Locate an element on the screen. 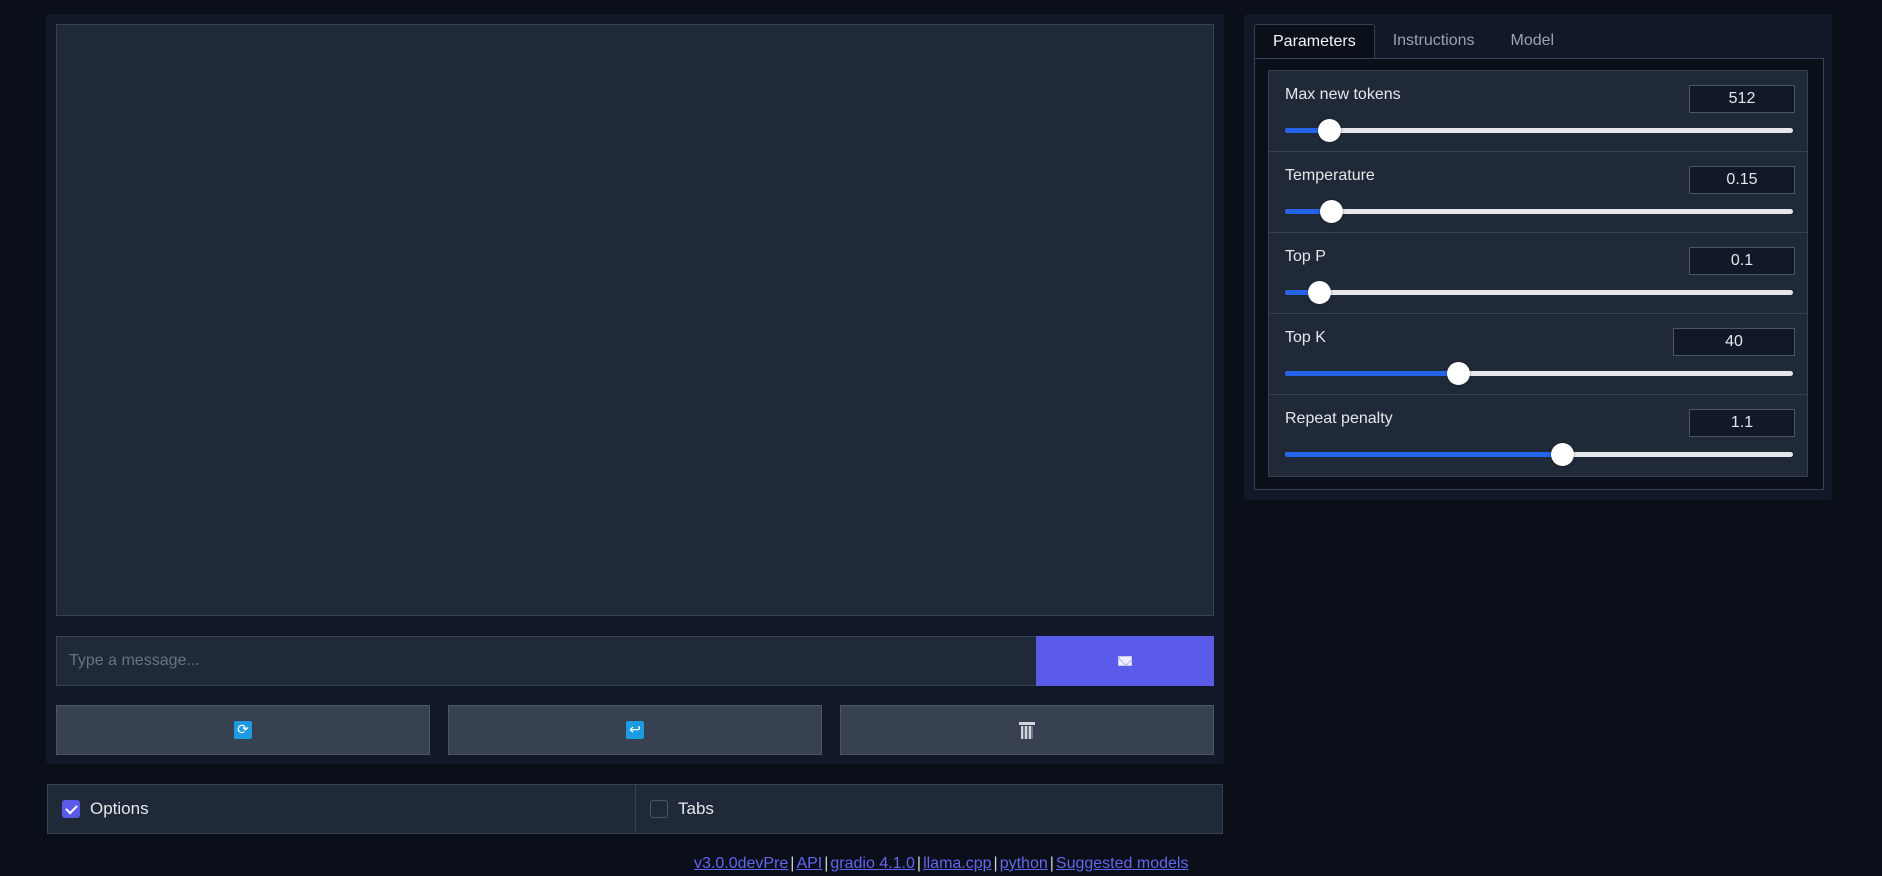 The height and width of the screenshot is (876, 1882). undo-button: ↩ is located at coordinates (635, 730).